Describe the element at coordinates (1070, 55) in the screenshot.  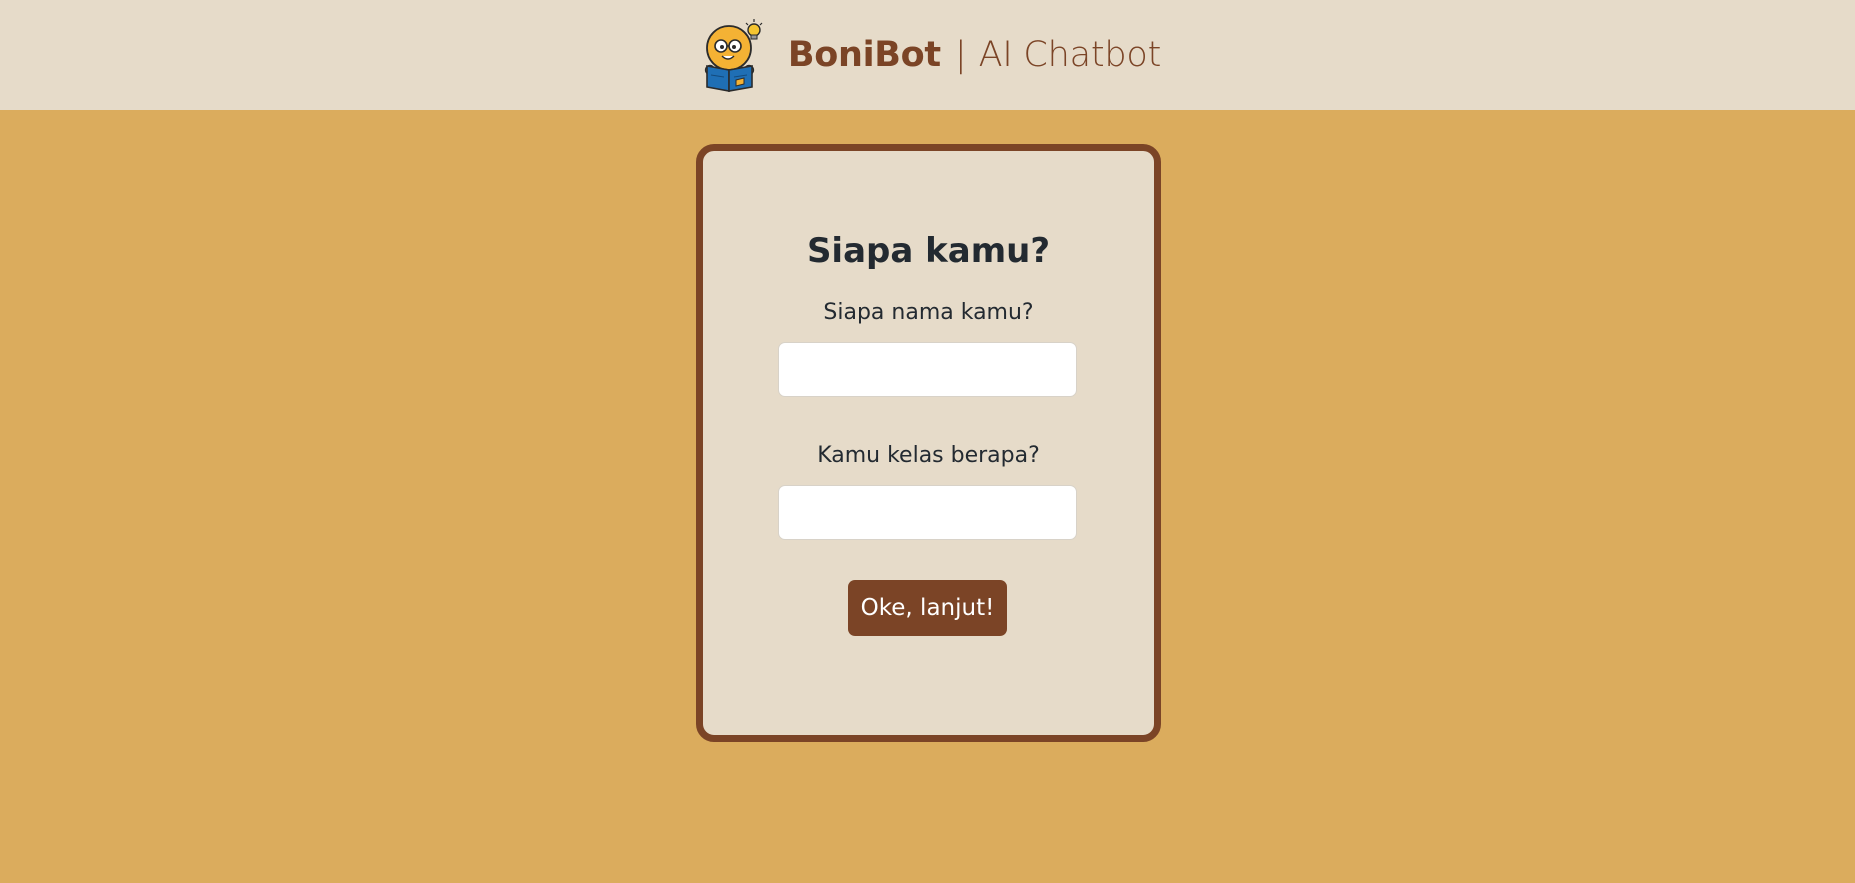
I see `brand-subtitle: AI Chatbot` at that location.